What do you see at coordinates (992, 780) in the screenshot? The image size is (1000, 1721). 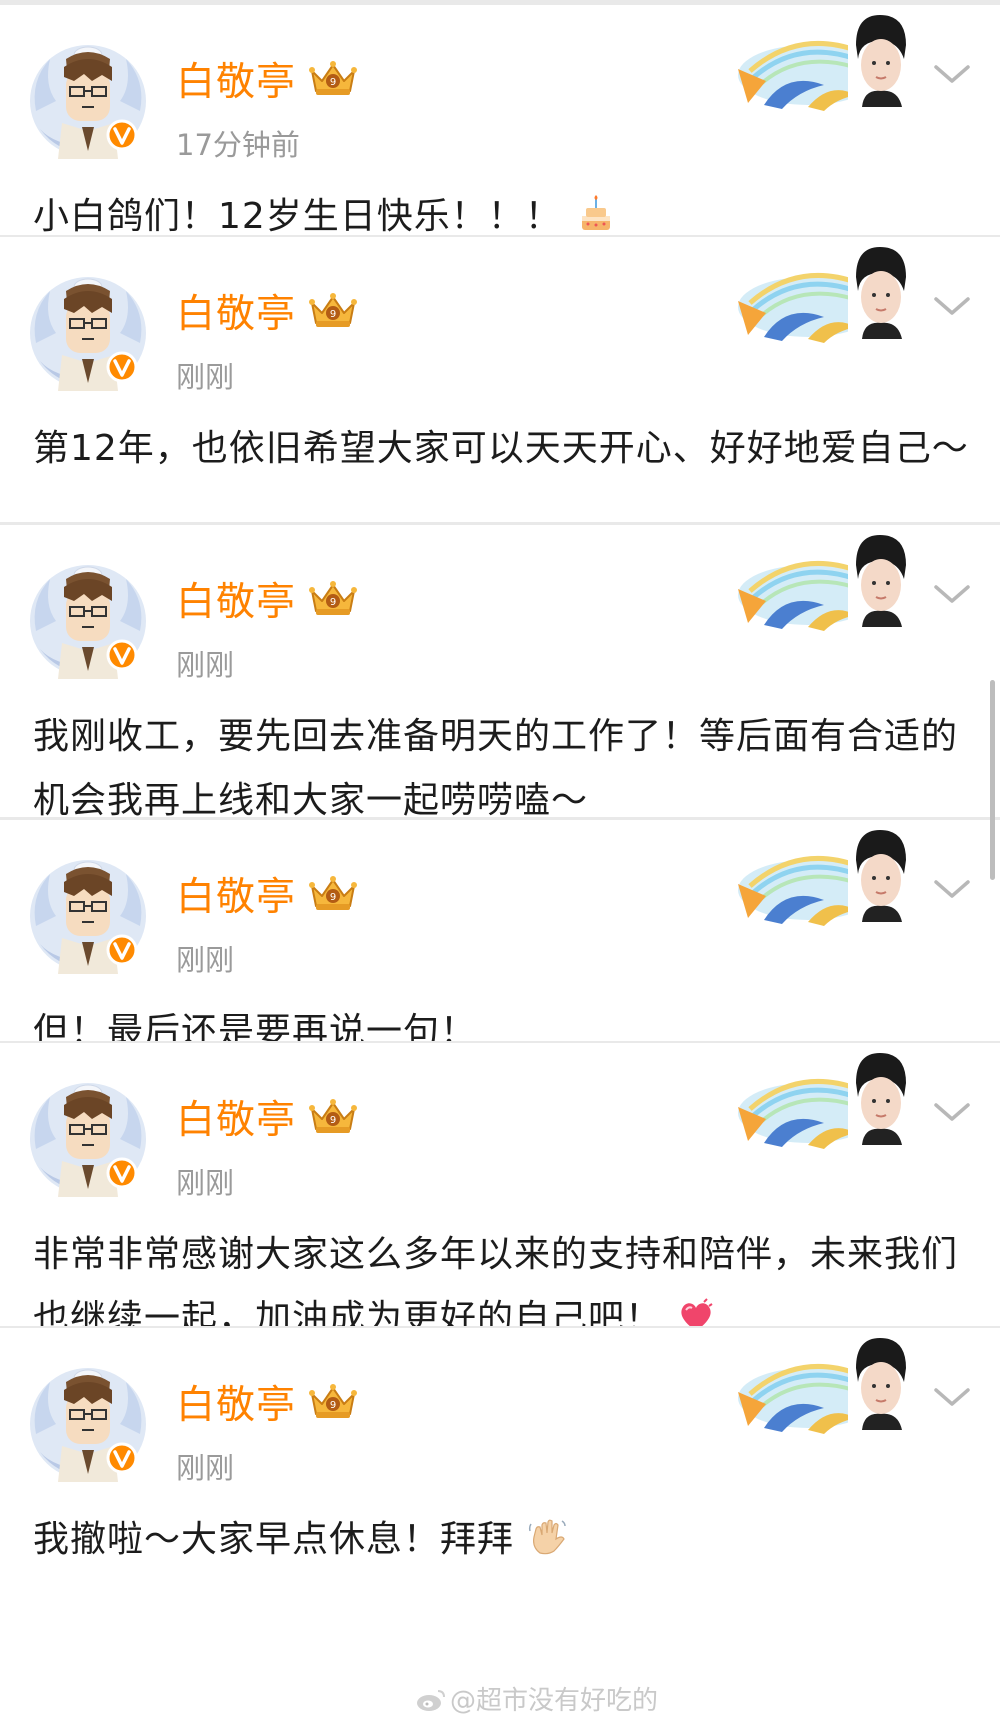 I see `scrollbar` at bounding box center [992, 780].